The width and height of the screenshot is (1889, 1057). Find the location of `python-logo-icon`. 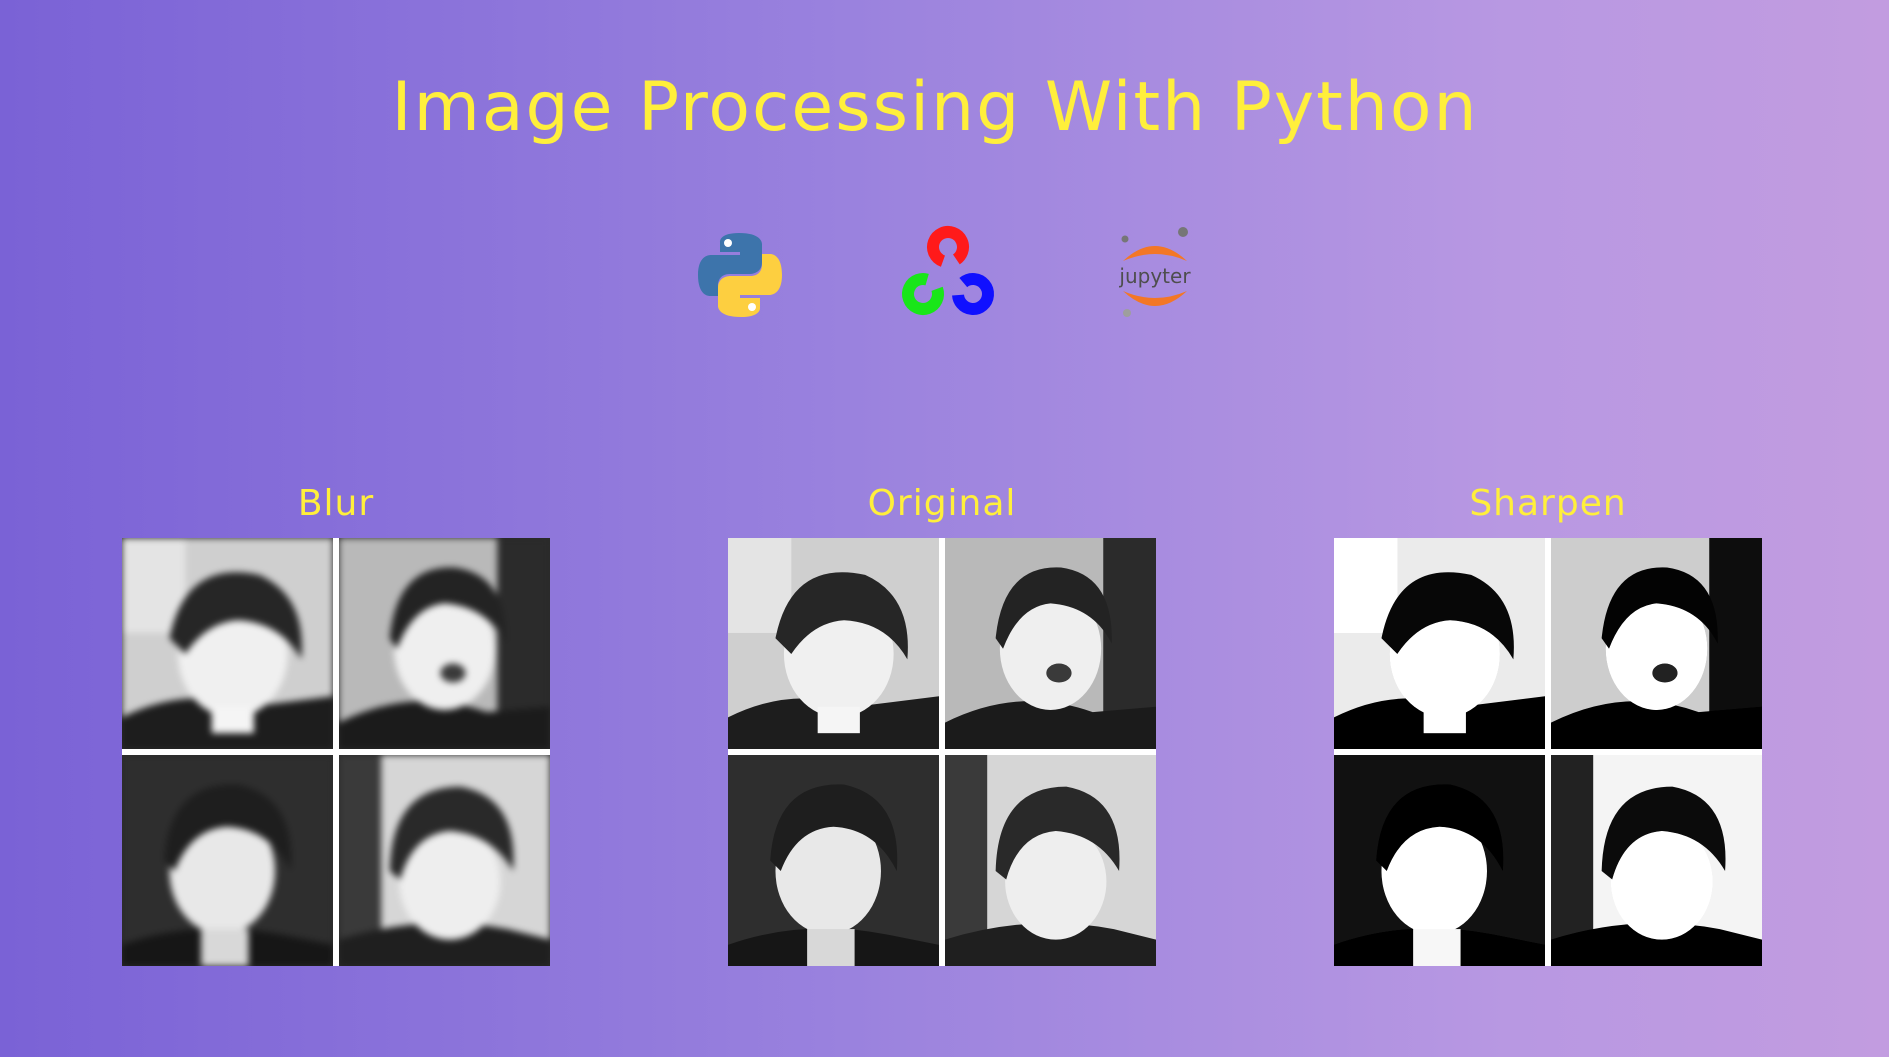

python-logo-icon is located at coordinates (740, 275).